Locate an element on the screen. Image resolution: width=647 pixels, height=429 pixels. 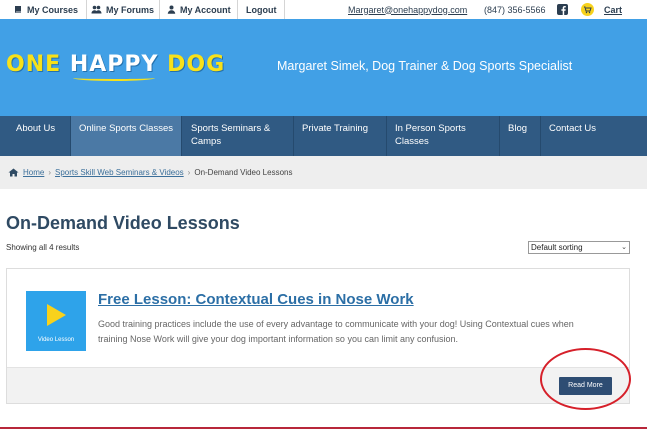
facebook-link is located at coordinates (562, 9).